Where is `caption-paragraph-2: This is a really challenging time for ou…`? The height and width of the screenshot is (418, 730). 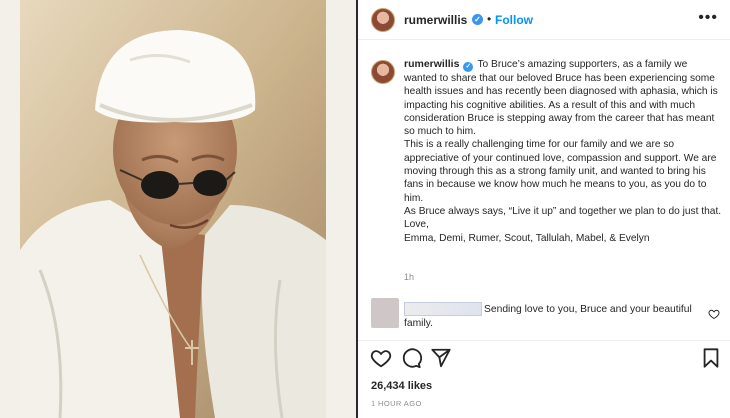 caption-paragraph-2: This is a really challenging time for ou… is located at coordinates (560, 171).